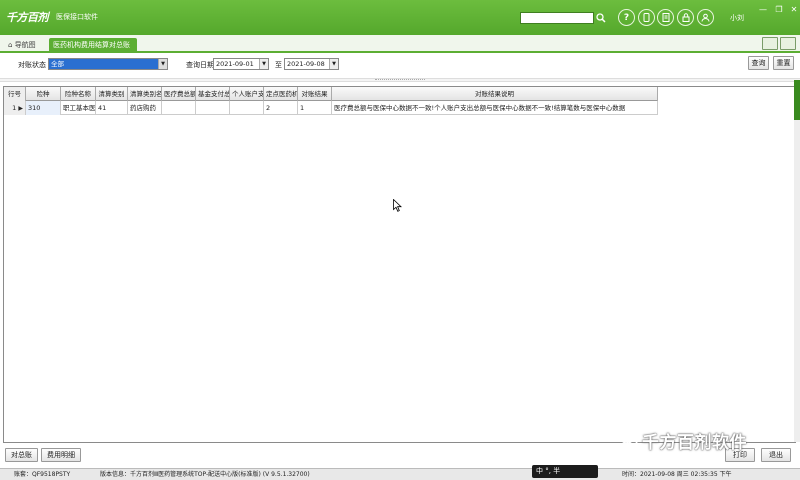 The height and width of the screenshot is (480, 800). What do you see at coordinates (213, 94) in the screenshot?
I see `col-header: 基金支付总额` at bounding box center [213, 94].